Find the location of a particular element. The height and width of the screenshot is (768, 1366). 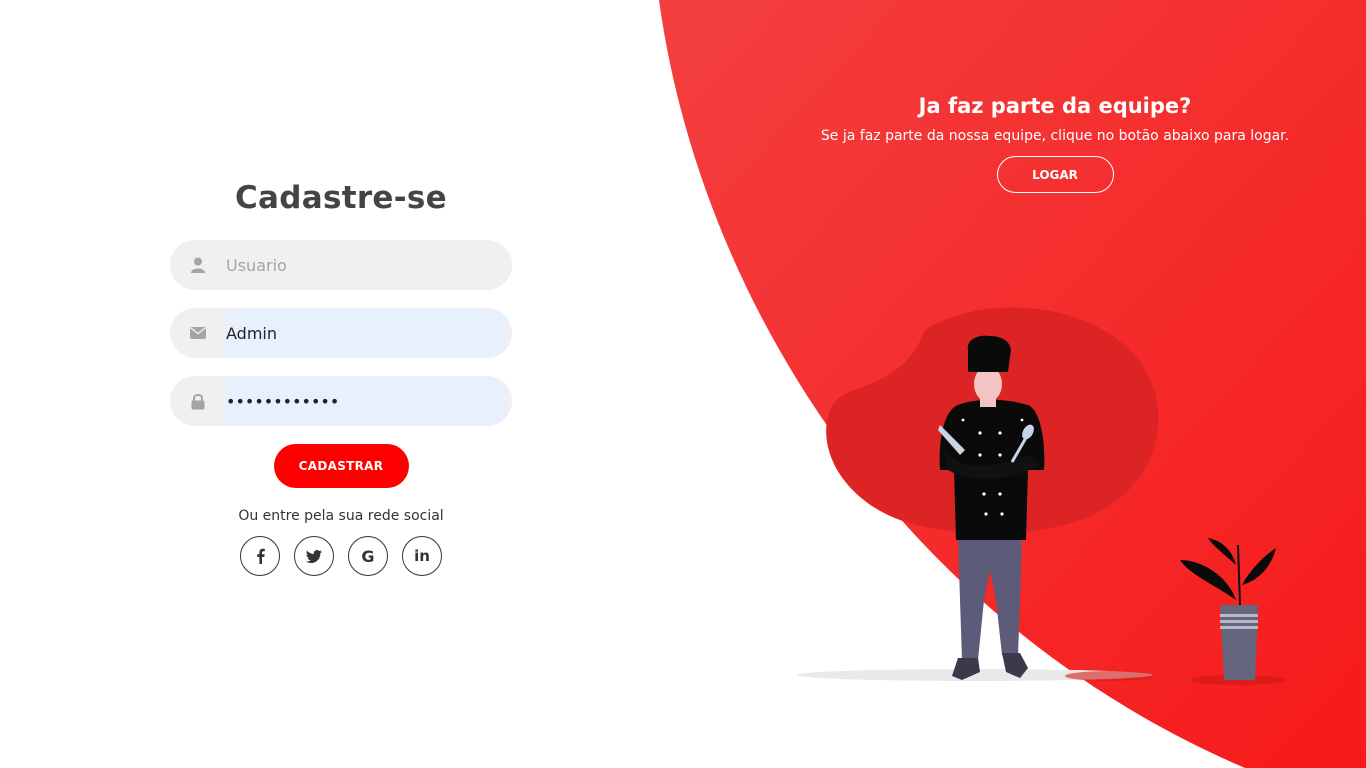

google-button: G is located at coordinates (368, 556).